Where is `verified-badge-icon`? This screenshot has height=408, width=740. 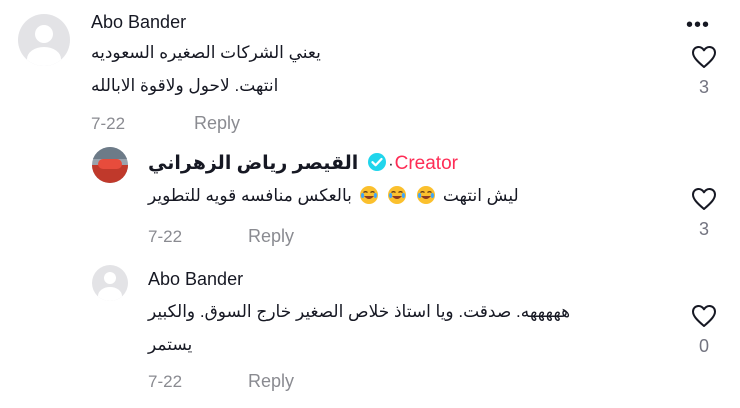 verified-badge-icon is located at coordinates (377, 162).